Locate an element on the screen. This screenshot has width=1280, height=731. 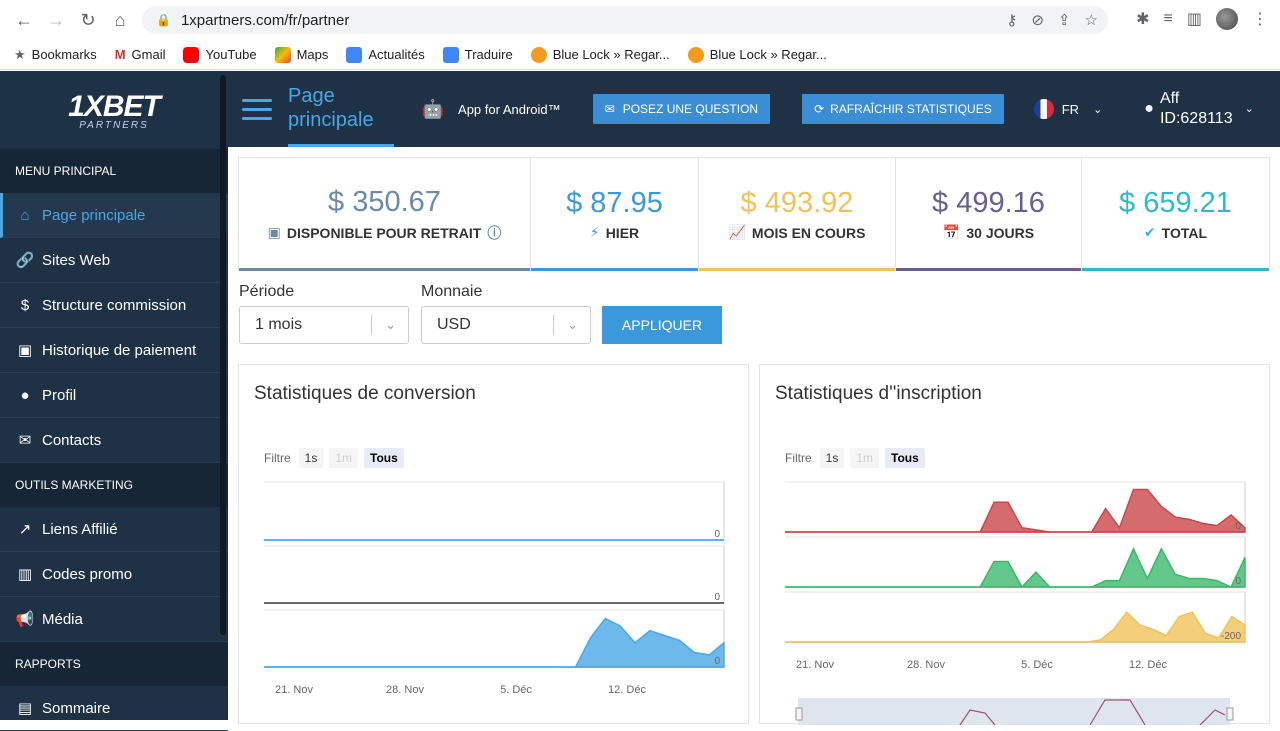
sidebar-item-label: Codes promo is located at coordinates (87, 574).